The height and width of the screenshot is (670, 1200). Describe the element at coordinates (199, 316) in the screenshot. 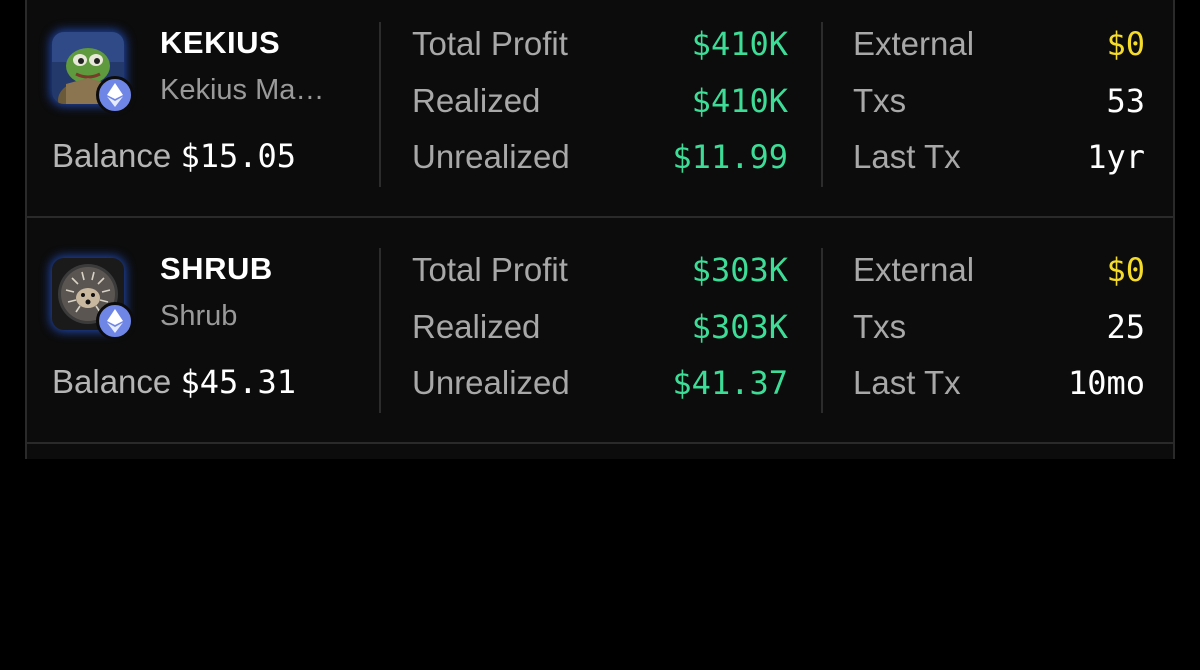

I see `token-name: Shrub` at that location.